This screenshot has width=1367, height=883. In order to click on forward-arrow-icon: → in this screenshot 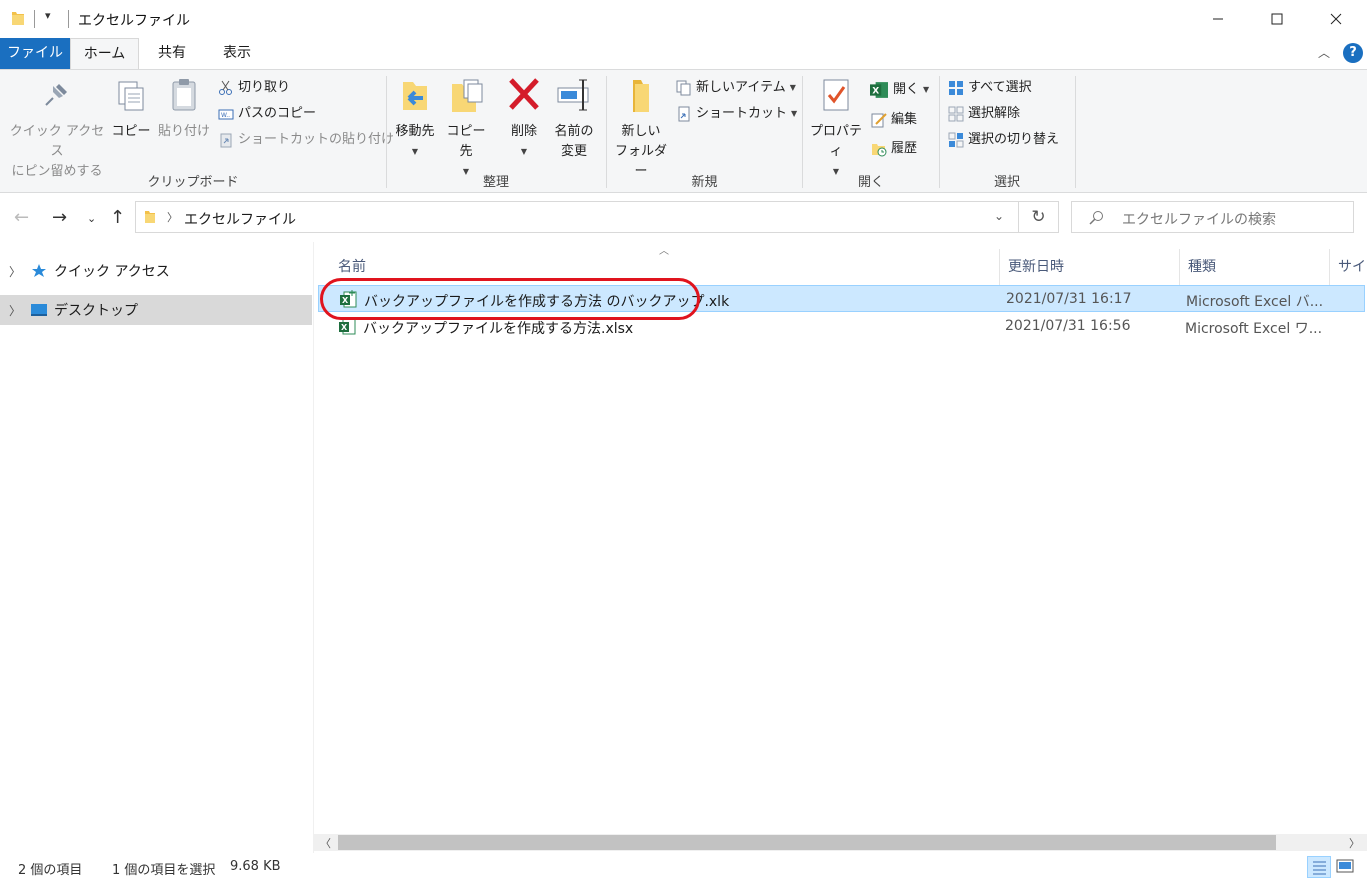, I will do `click(59, 217)`.